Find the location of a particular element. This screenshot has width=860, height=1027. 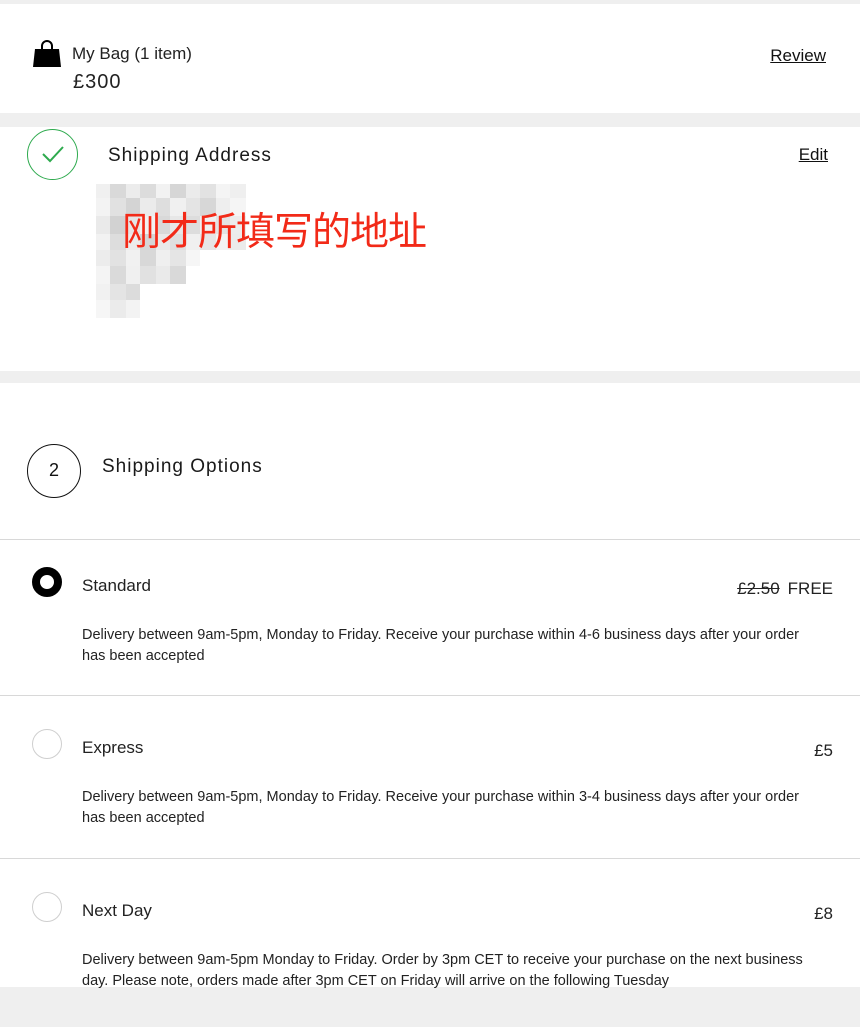

bag-total: £300 is located at coordinates (97, 82).